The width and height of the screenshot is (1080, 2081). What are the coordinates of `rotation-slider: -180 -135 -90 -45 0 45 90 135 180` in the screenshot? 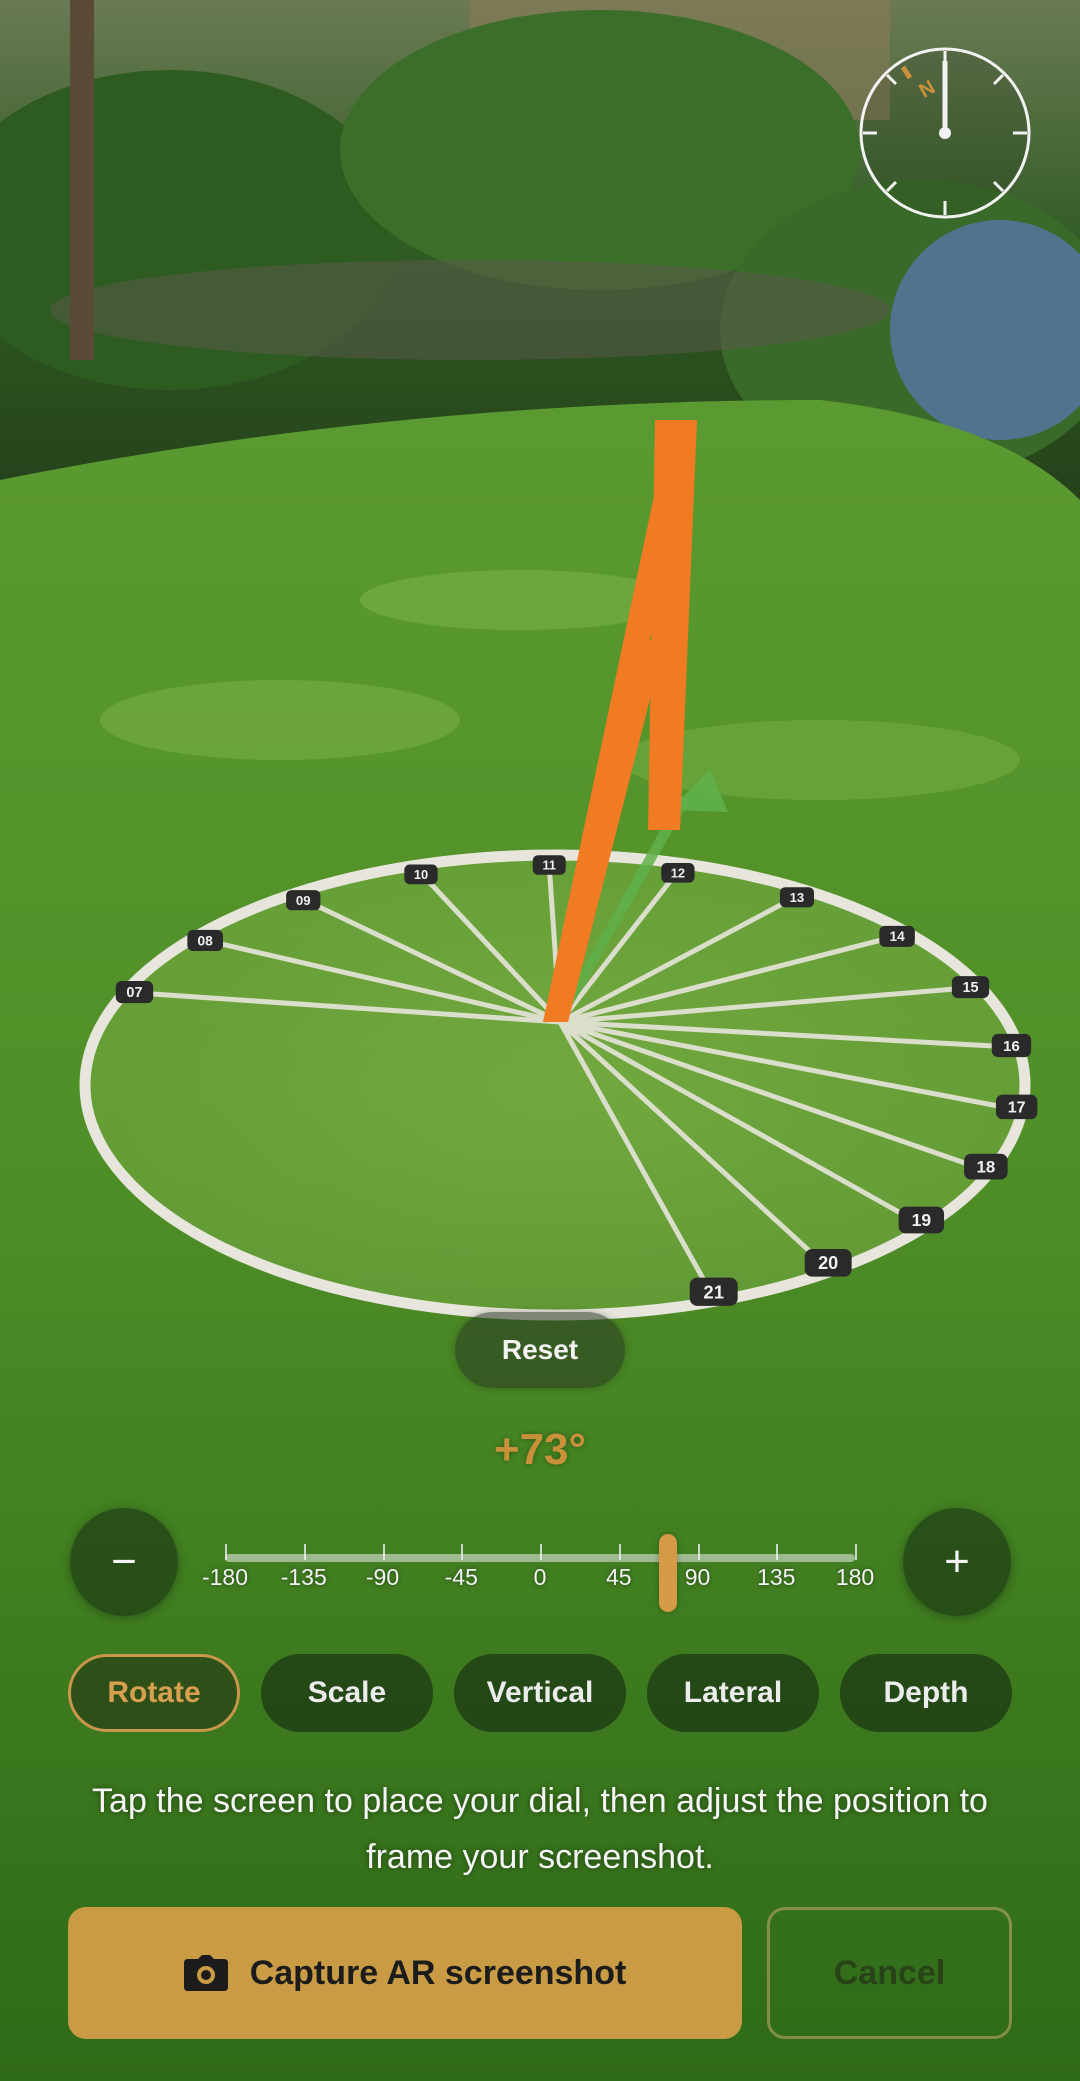 It's located at (538, 1573).